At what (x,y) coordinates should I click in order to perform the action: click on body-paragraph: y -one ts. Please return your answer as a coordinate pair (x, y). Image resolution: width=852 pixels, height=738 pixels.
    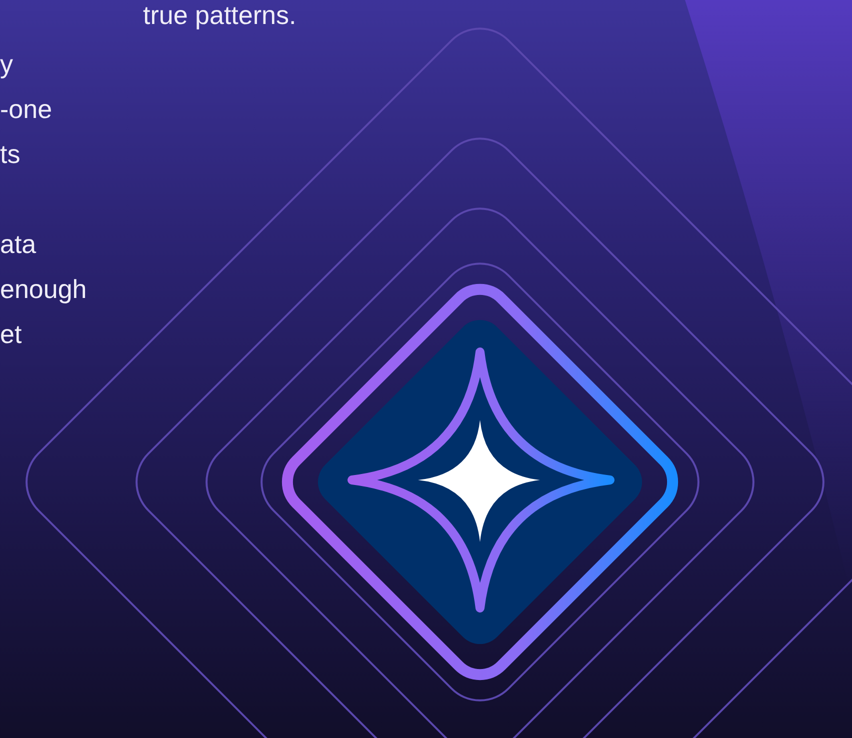
    Looking at the image, I should click on (26, 109).